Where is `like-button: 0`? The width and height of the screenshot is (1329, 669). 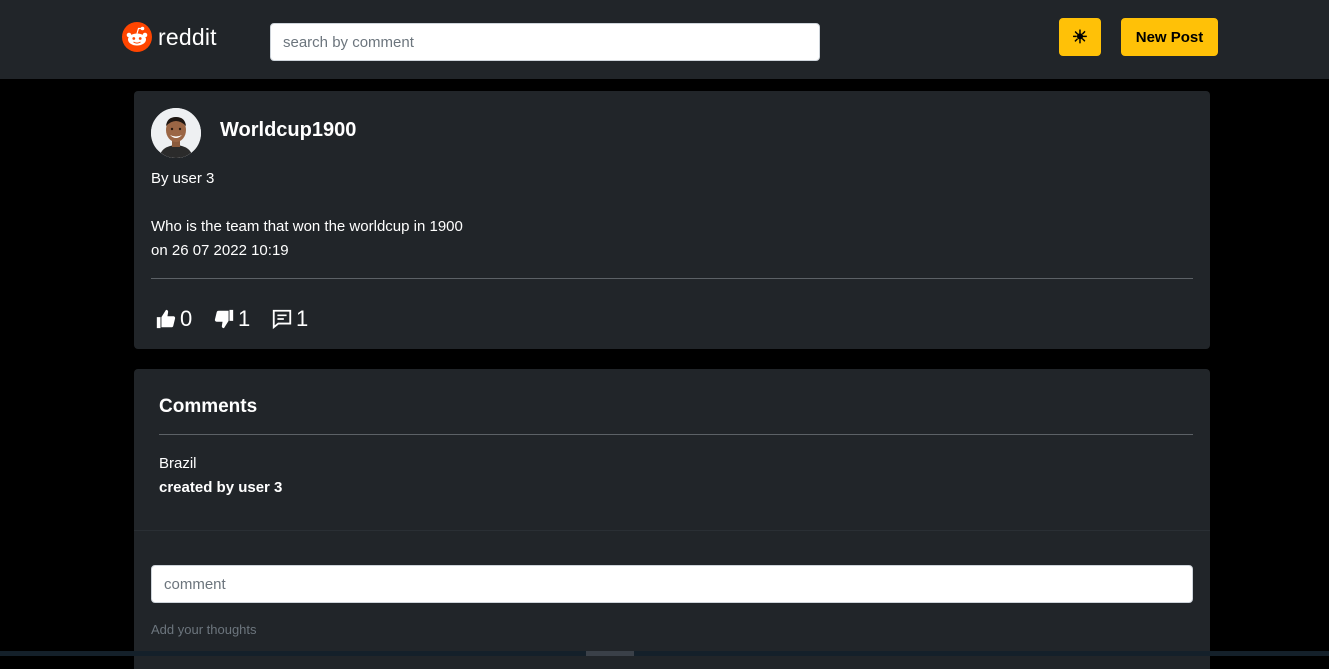 like-button: 0 is located at coordinates (173, 317).